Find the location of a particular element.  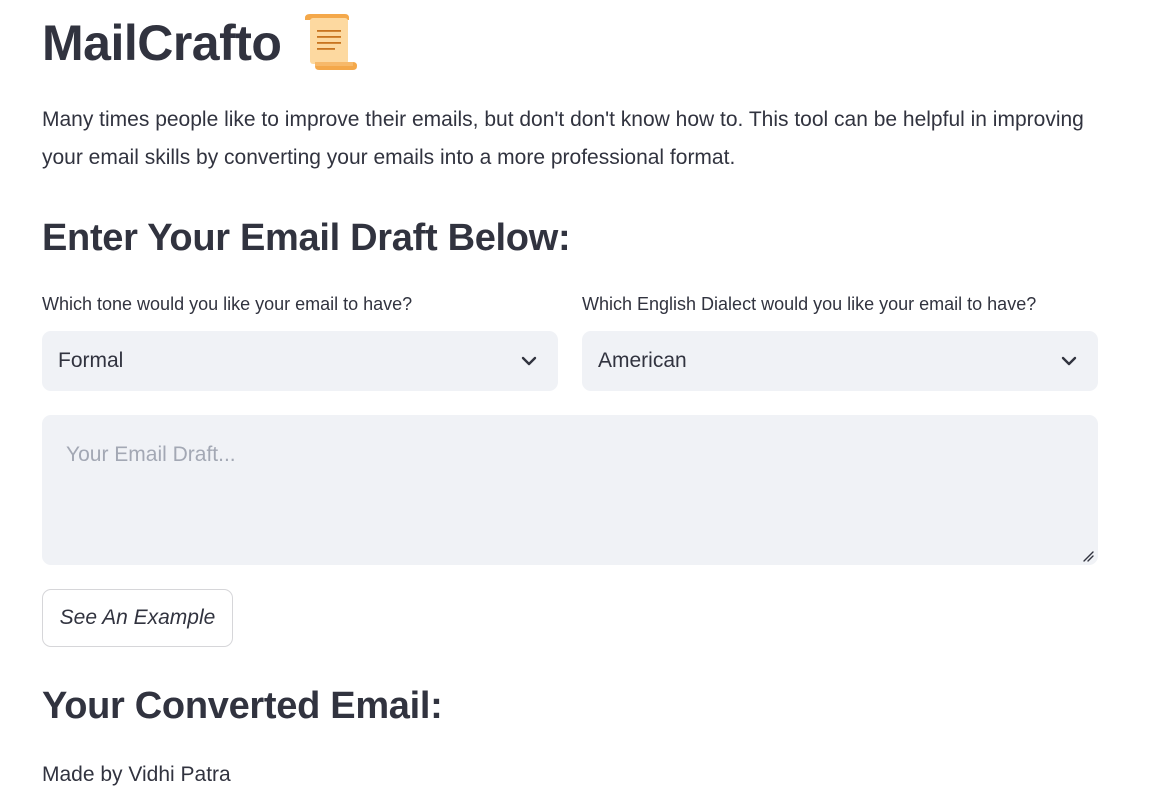

resize-handle-icon is located at coordinates (1088, 556).